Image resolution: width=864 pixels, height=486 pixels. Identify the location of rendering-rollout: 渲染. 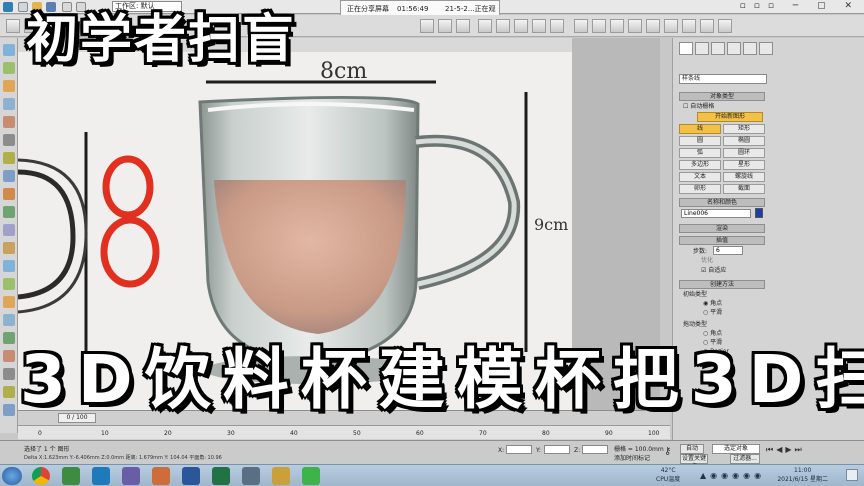
(722, 228).